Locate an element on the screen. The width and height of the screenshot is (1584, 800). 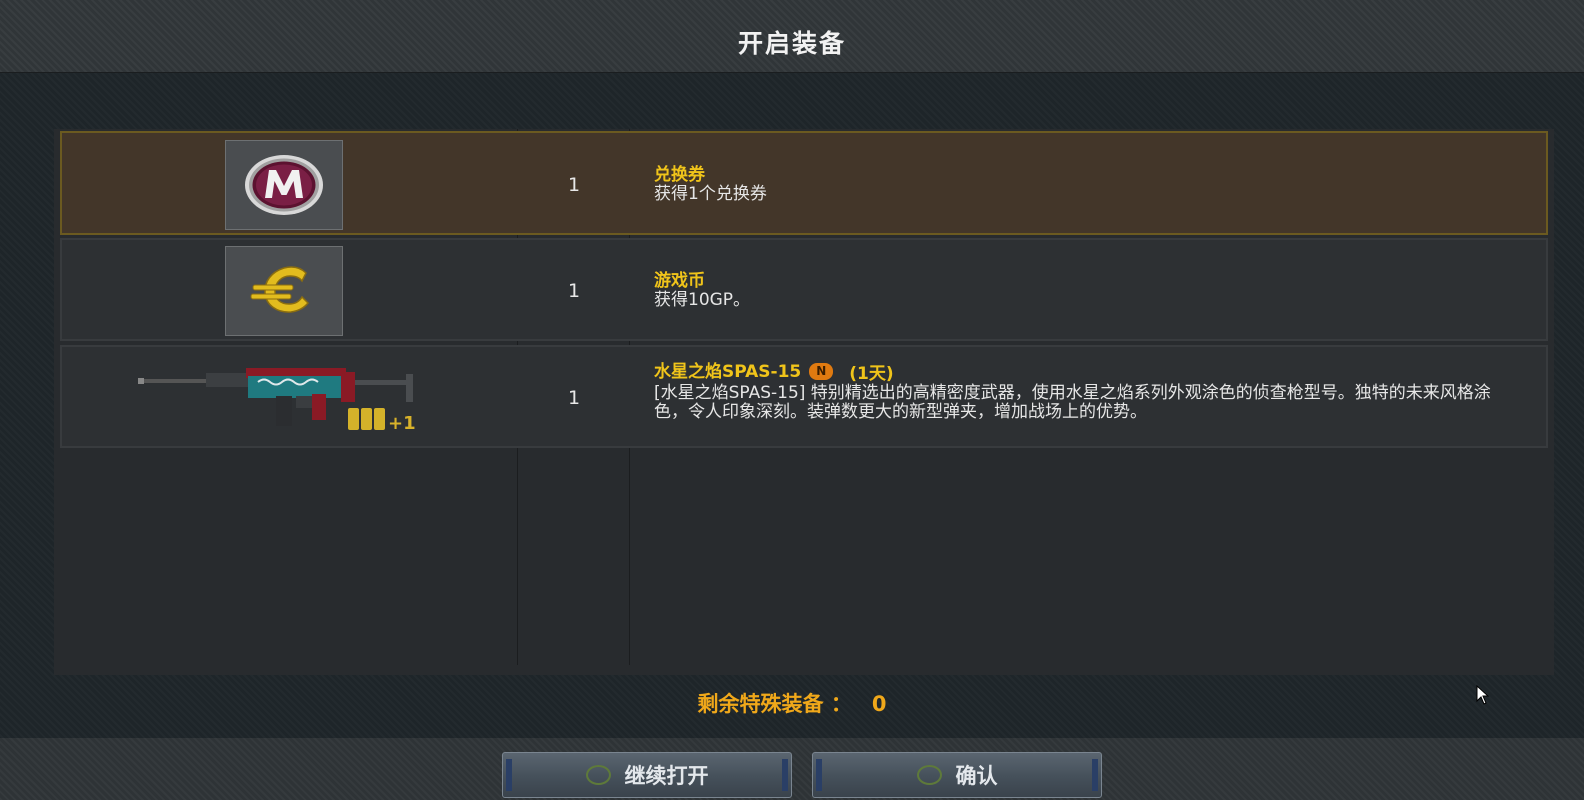
mouse-cursor-icon is located at coordinates (1483, 695).